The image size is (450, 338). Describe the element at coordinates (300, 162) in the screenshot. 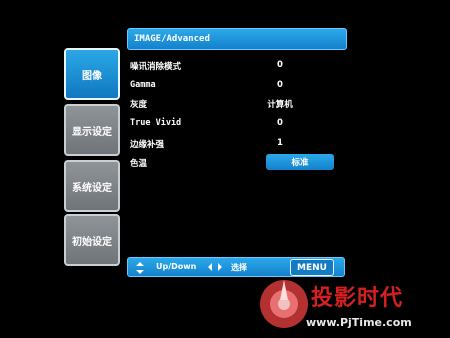

I see `color-temp-selector: 标准` at that location.